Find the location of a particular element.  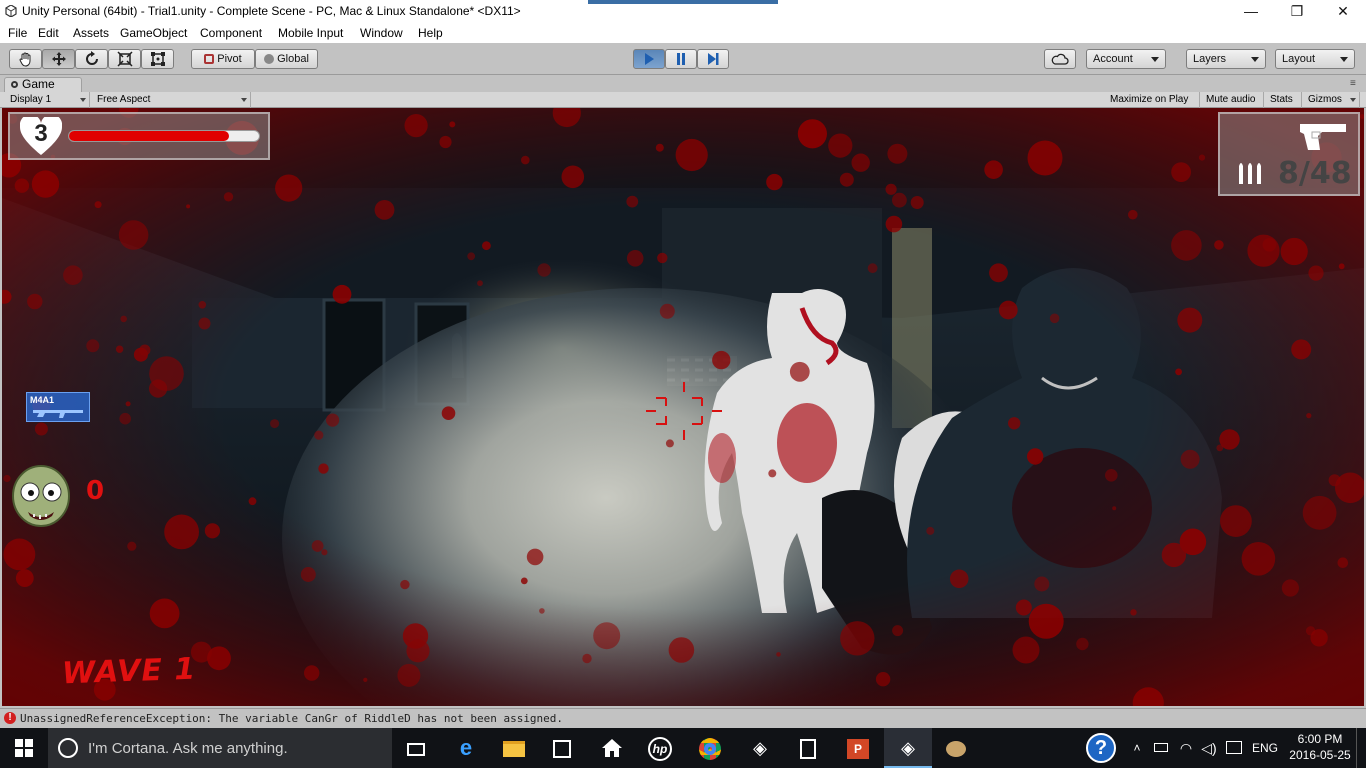

calculator-icon is located at coordinates (808, 749).